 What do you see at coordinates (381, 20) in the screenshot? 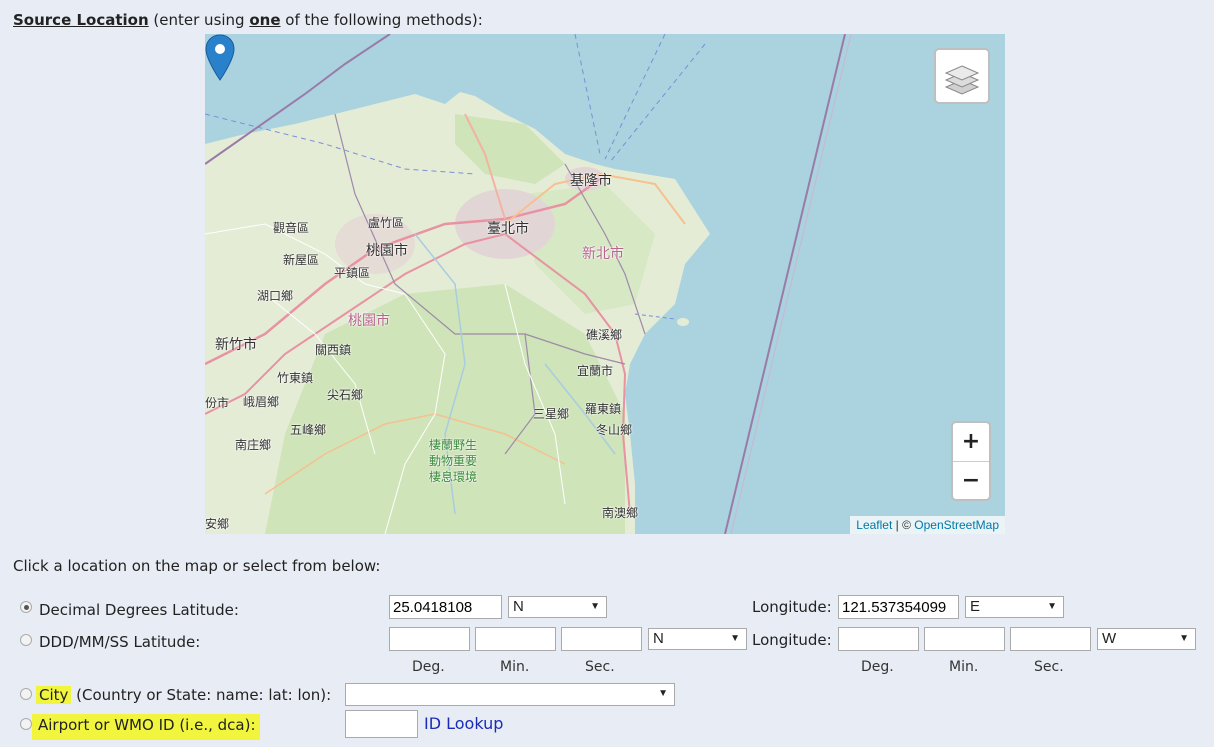
I see `heading-post: of the following methods):` at bounding box center [381, 20].